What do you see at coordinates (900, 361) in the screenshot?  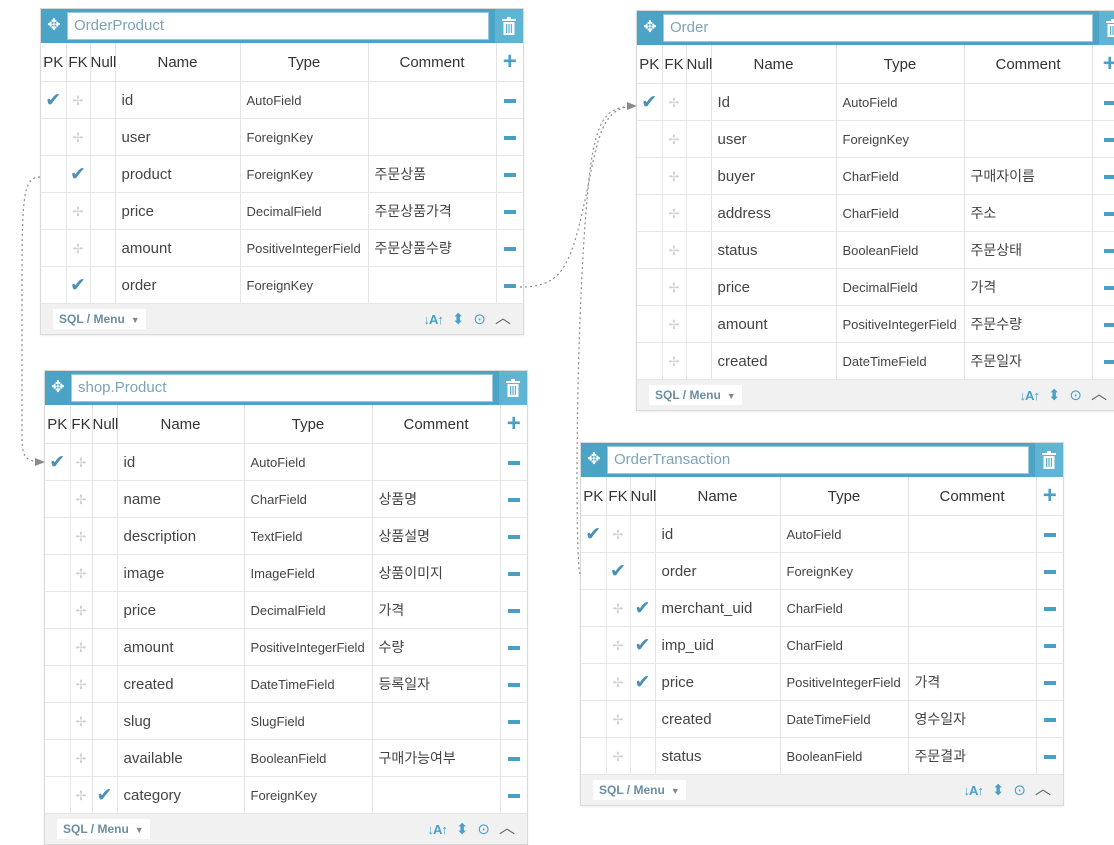 I see `field-type: DateTimeField` at bounding box center [900, 361].